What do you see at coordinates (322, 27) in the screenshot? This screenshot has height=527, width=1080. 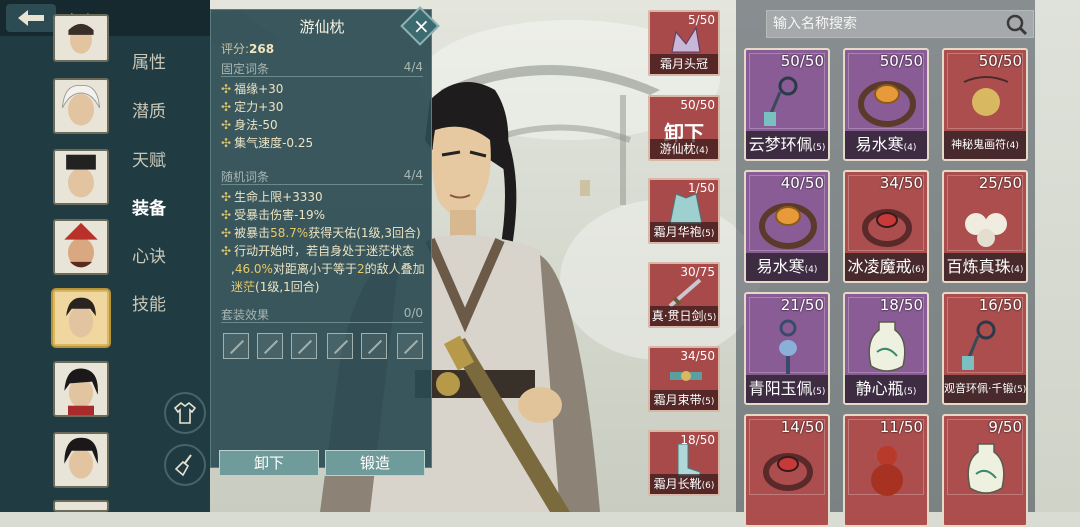 I see `item-name: 游仙枕` at bounding box center [322, 27].